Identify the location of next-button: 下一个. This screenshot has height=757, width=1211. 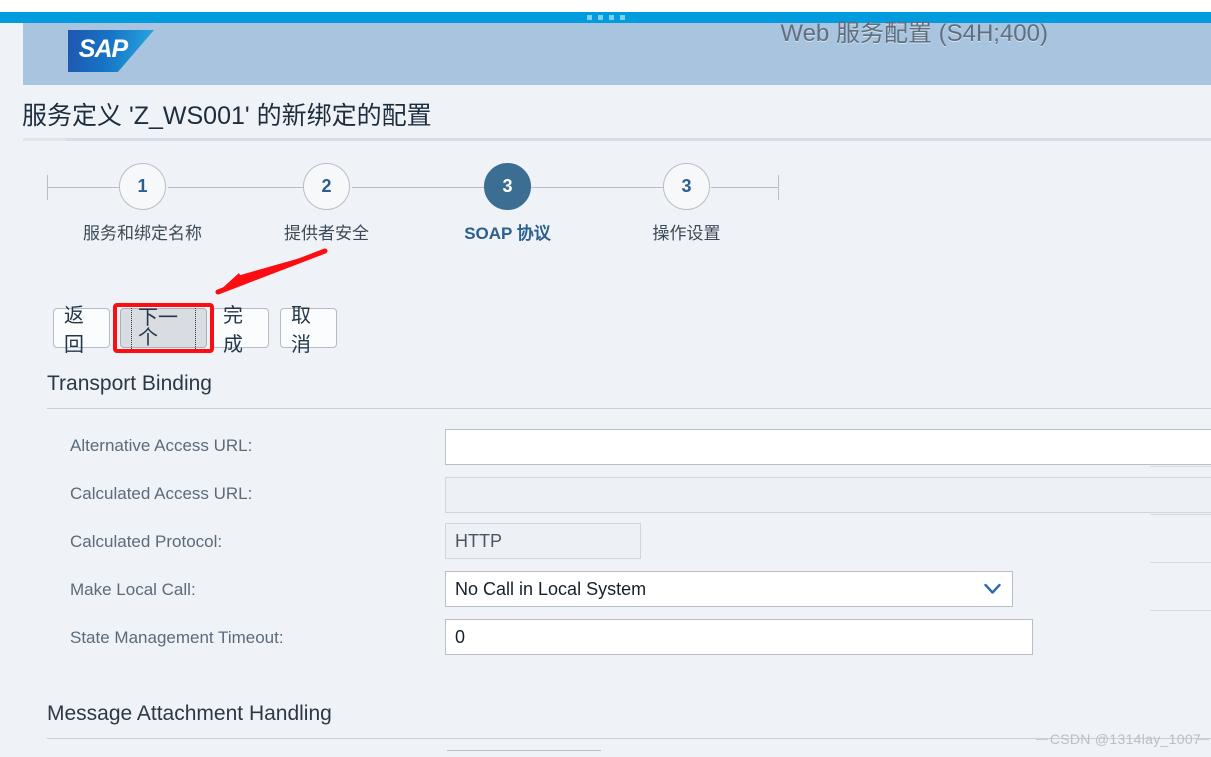
(163, 328).